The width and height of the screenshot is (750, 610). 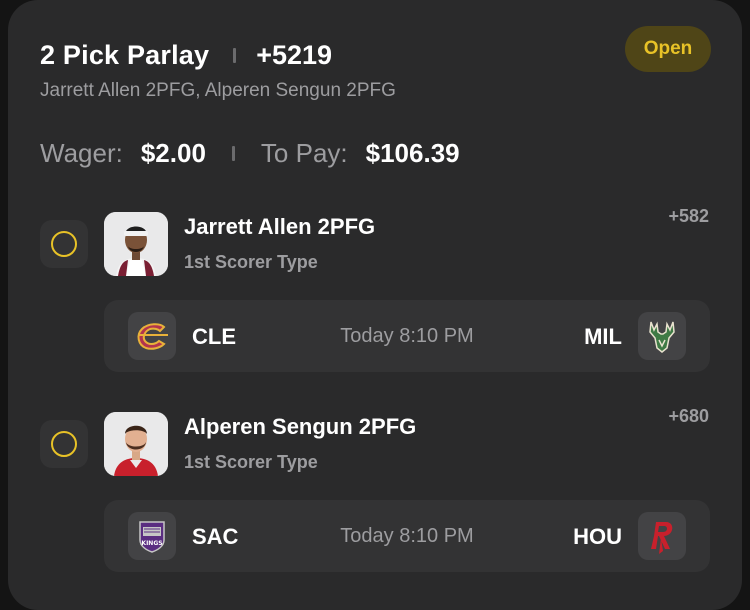 I want to click on game-row: CLE Today 8:10 PM MIL, so click(x=407, y=336).